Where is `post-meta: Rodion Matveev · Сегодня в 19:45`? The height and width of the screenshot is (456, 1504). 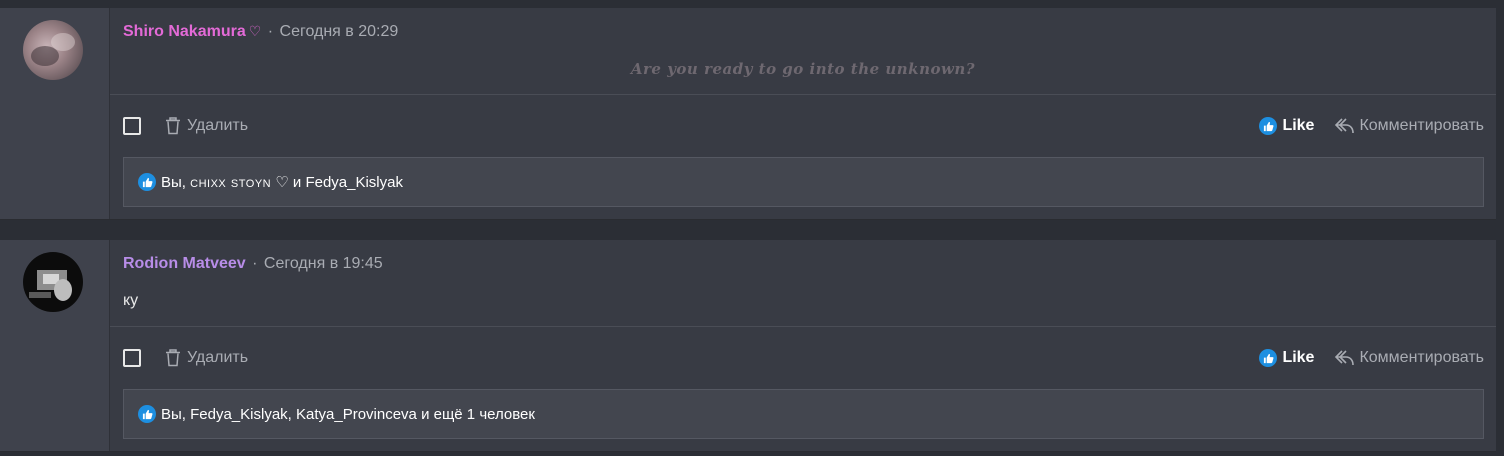 post-meta: Rodion Matveev · Сегодня в 19:45 is located at coordinates (253, 264).